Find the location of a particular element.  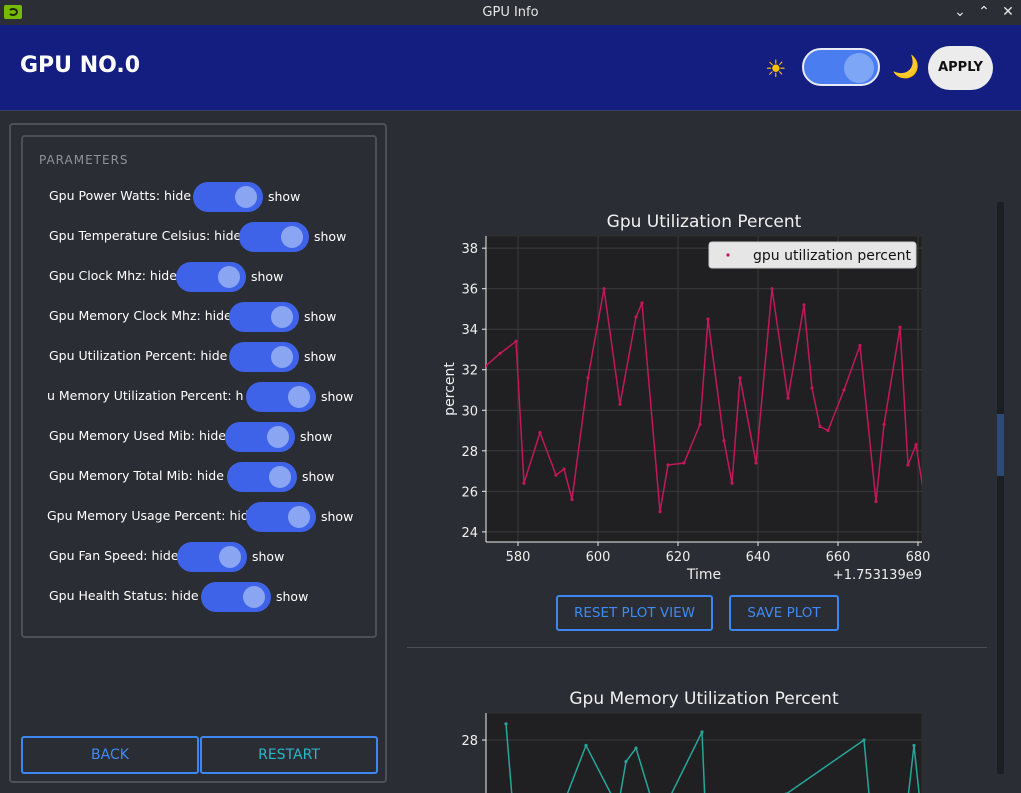

parameter-label: u Memory Utilization Percent: h is located at coordinates (145, 395).